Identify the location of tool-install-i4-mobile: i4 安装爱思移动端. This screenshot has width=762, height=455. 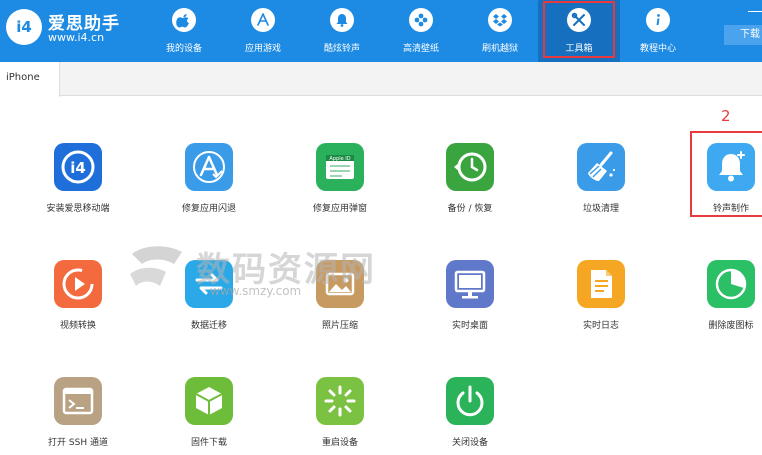
(78, 188).